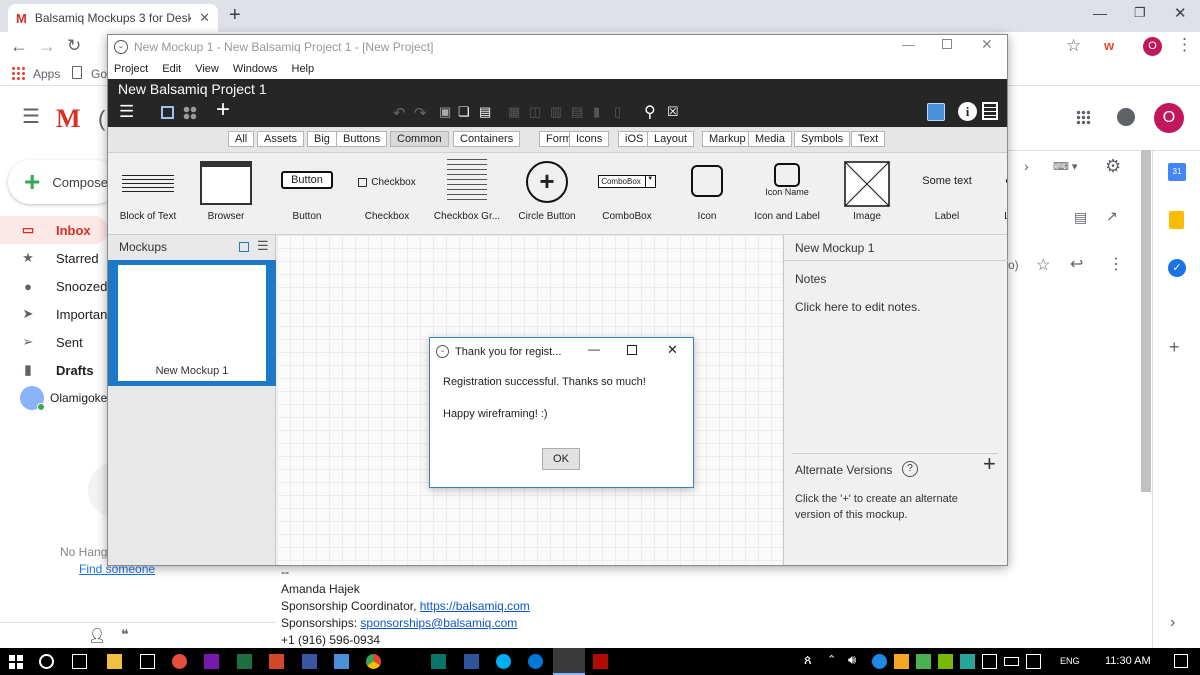 The height and width of the screenshot is (675, 1200). Describe the element at coordinates (589, 139) in the screenshot. I see `filter-icons: Icons` at that location.